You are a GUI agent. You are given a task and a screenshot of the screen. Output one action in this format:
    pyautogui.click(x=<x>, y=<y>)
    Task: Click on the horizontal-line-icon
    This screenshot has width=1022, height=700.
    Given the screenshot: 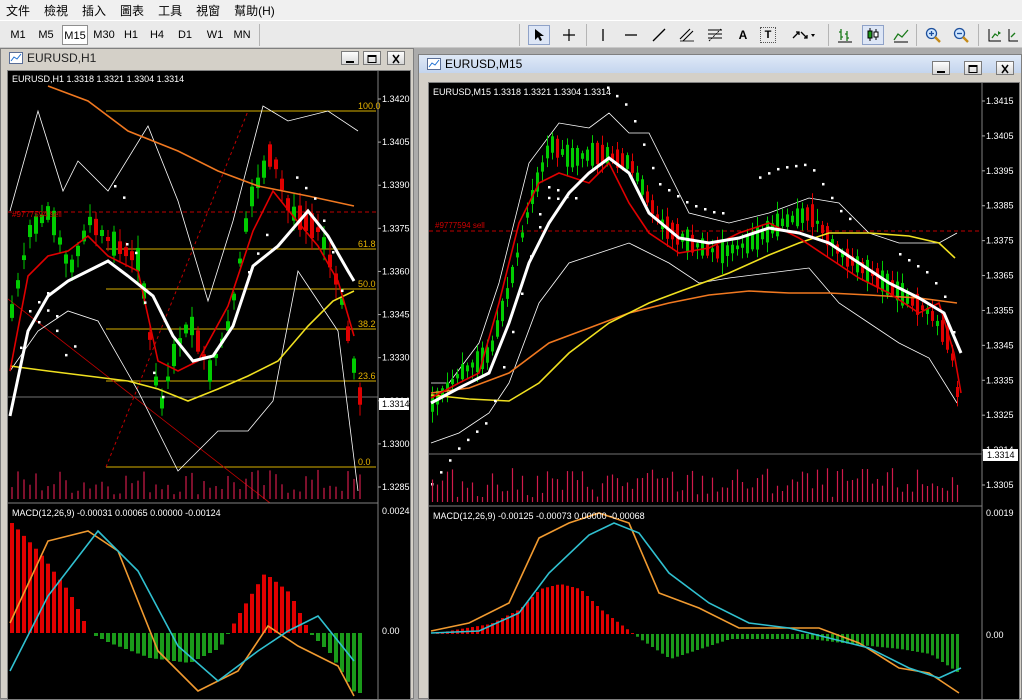 What is the action you would take?
    pyautogui.click(x=631, y=35)
    